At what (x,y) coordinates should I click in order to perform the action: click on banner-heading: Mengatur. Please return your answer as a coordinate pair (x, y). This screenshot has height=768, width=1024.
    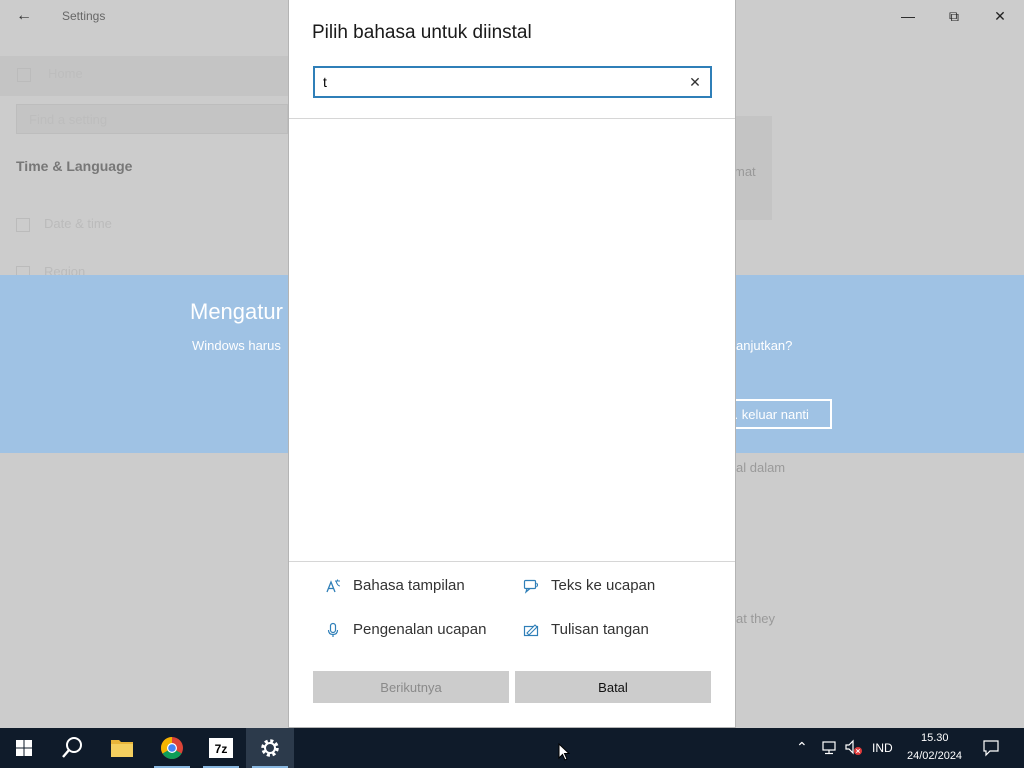
    Looking at the image, I should click on (236, 311).